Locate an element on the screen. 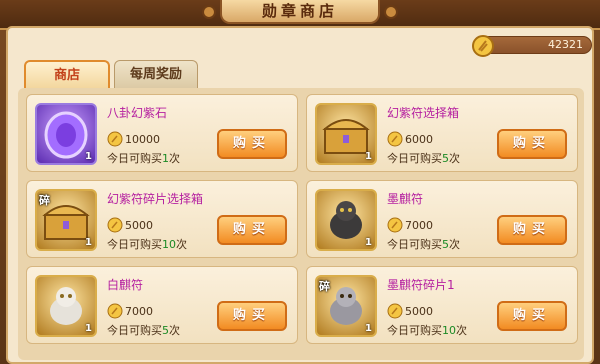 This screenshot has height=364, width=600. white-qilin-icon: 1 is located at coordinates (66, 306).